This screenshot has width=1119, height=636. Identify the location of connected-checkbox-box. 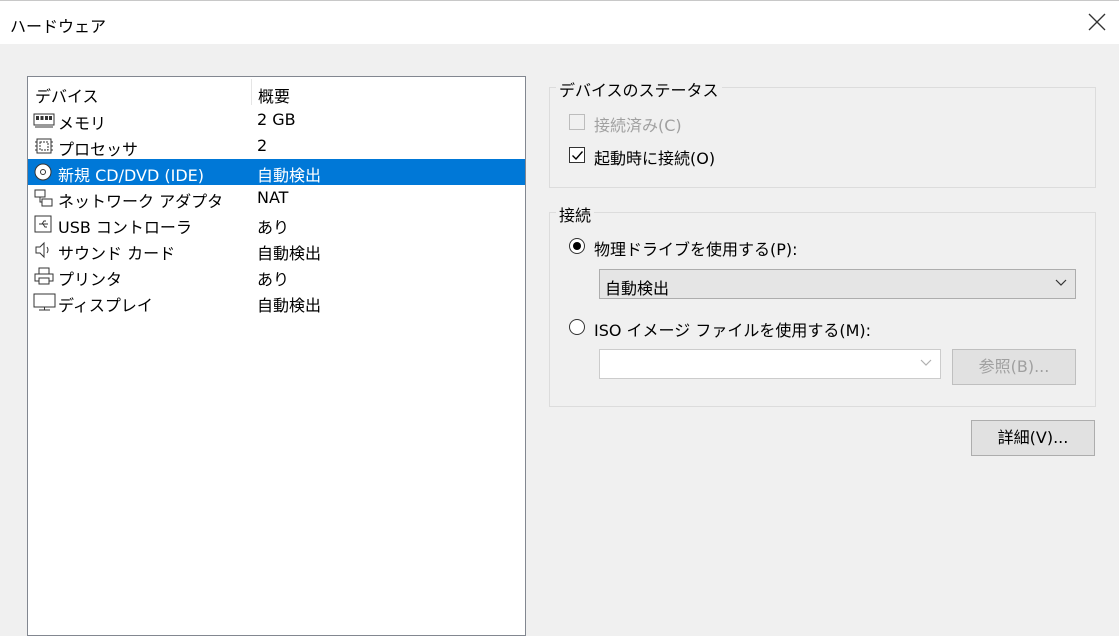
(577, 122).